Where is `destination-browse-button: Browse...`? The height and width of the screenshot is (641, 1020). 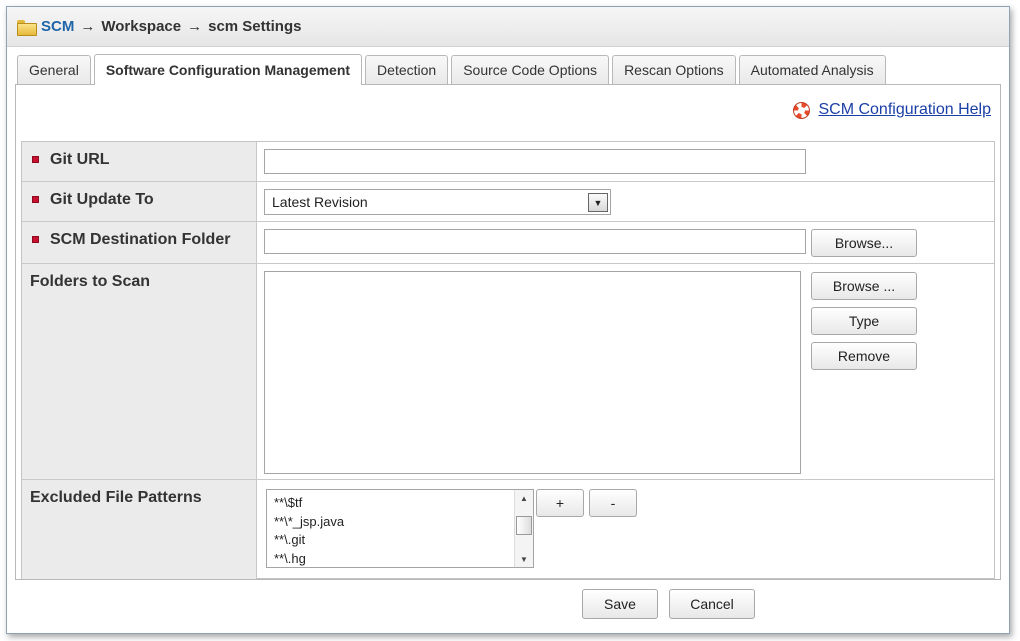 destination-browse-button: Browse... is located at coordinates (864, 243).